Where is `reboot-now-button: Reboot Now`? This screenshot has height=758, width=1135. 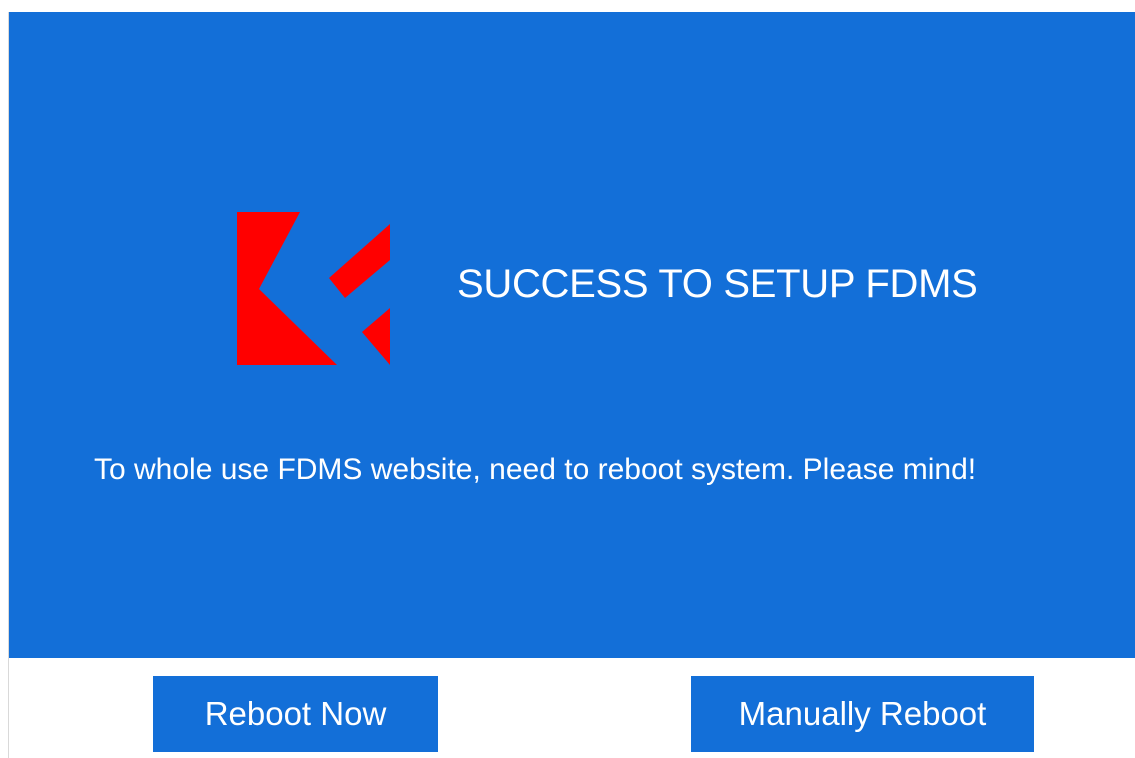
reboot-now-button: Reboot Now is located at coordinates (295, 714).